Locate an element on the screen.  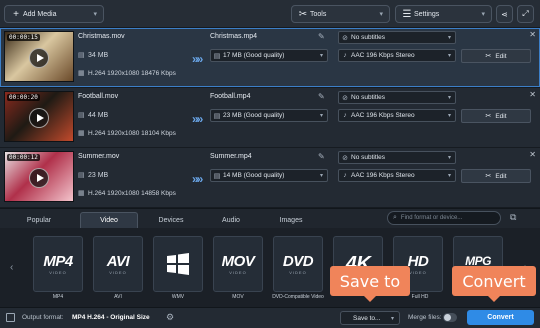
quality-value: 14 MB (Good quality) is located at coordinates (254, 175).